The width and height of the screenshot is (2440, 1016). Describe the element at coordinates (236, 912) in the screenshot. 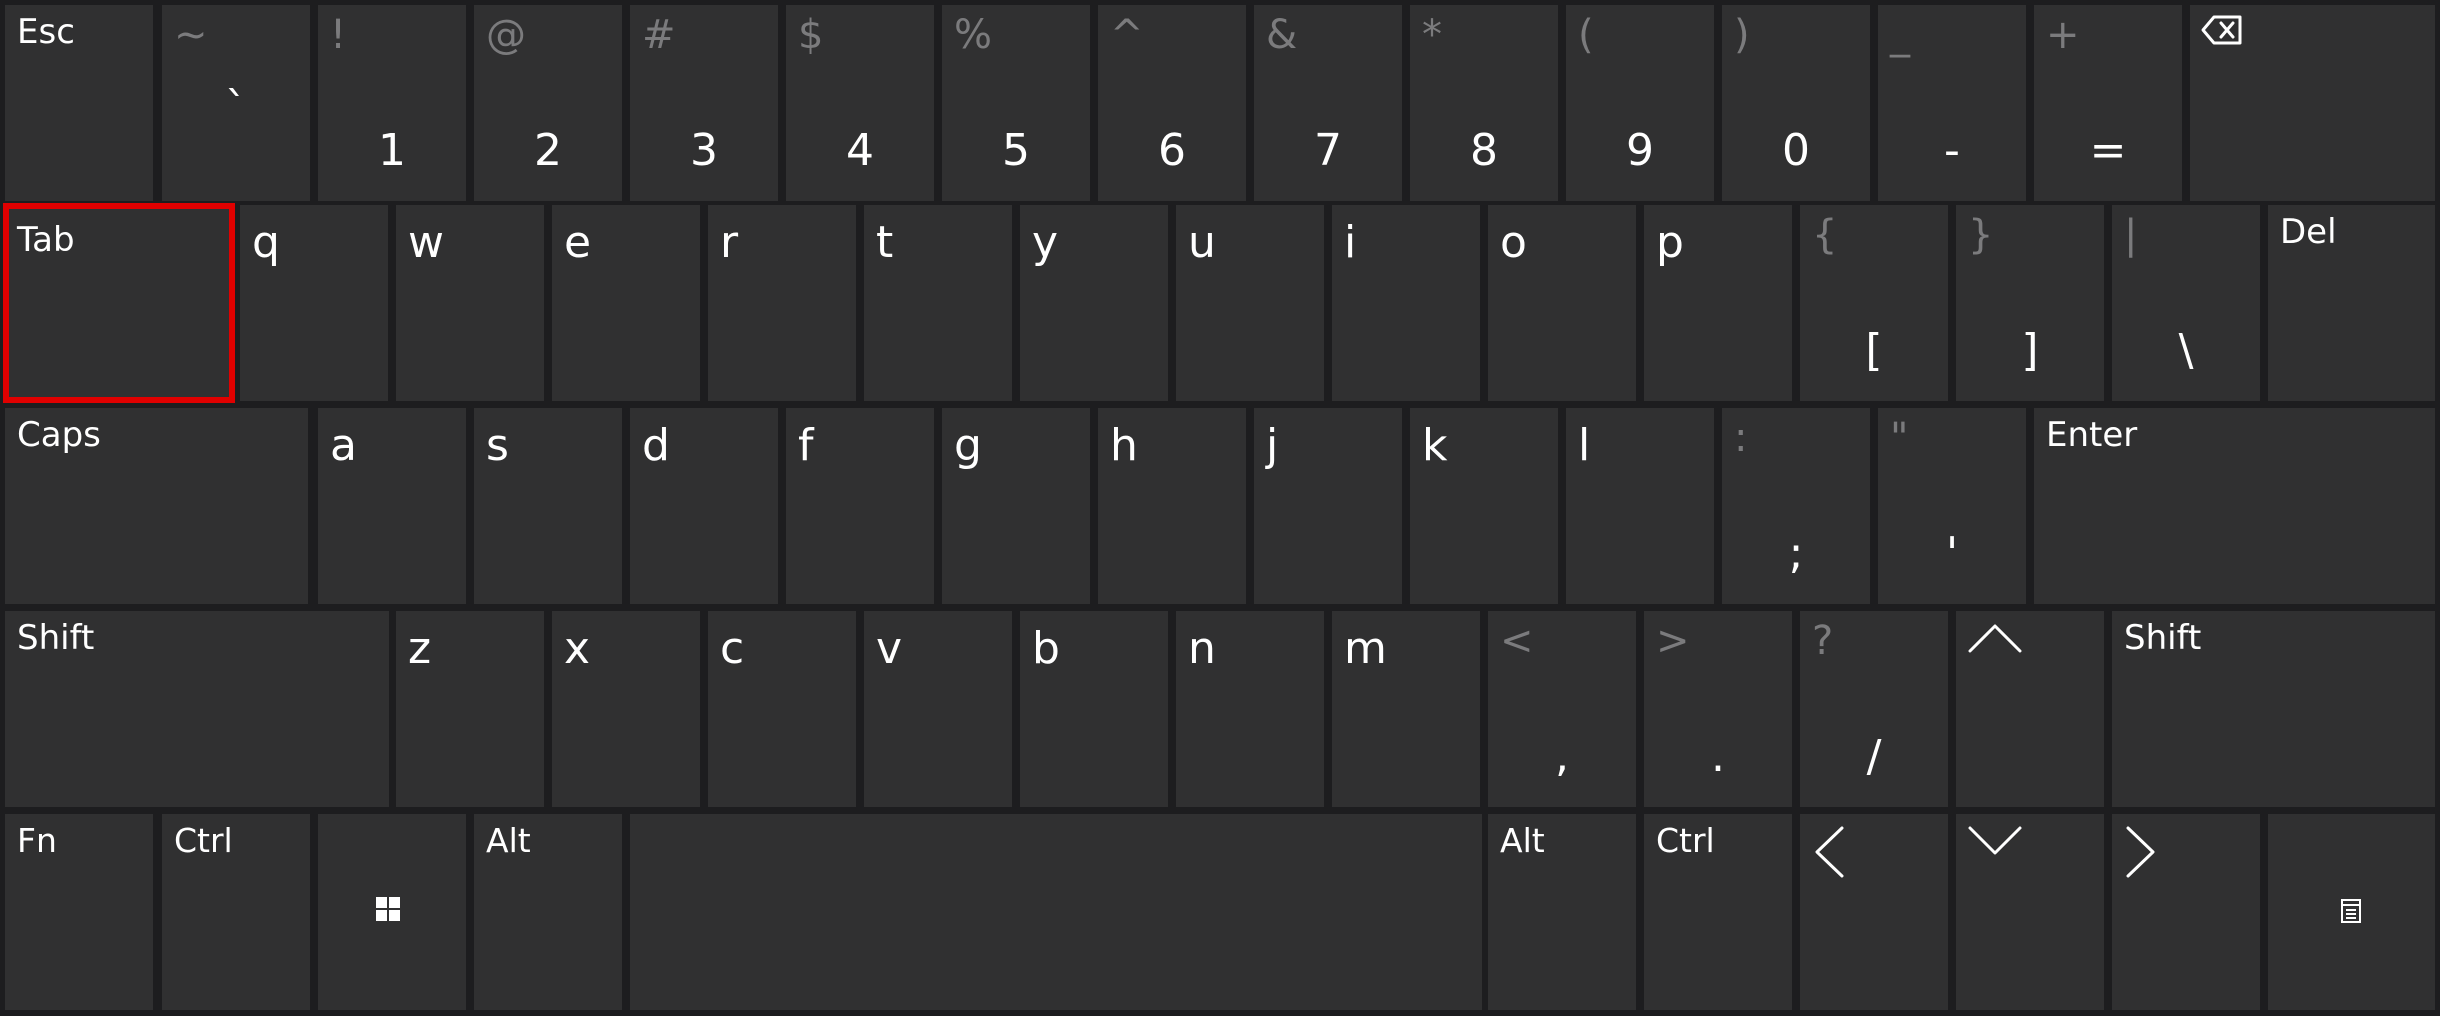

I see `key-ctrl-left: Ctrl` at that location.